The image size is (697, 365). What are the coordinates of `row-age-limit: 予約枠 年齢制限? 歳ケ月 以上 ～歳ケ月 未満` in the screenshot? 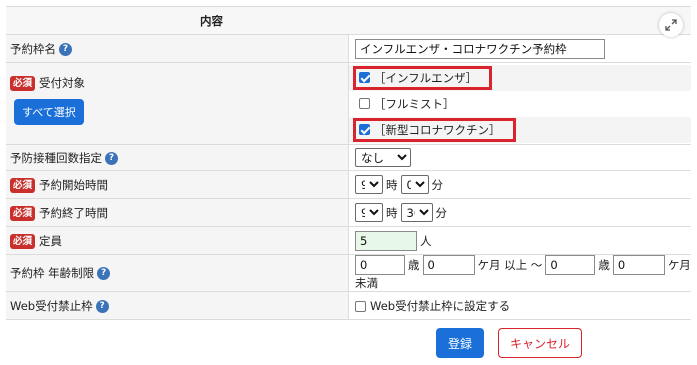 It's located at (348, 273).